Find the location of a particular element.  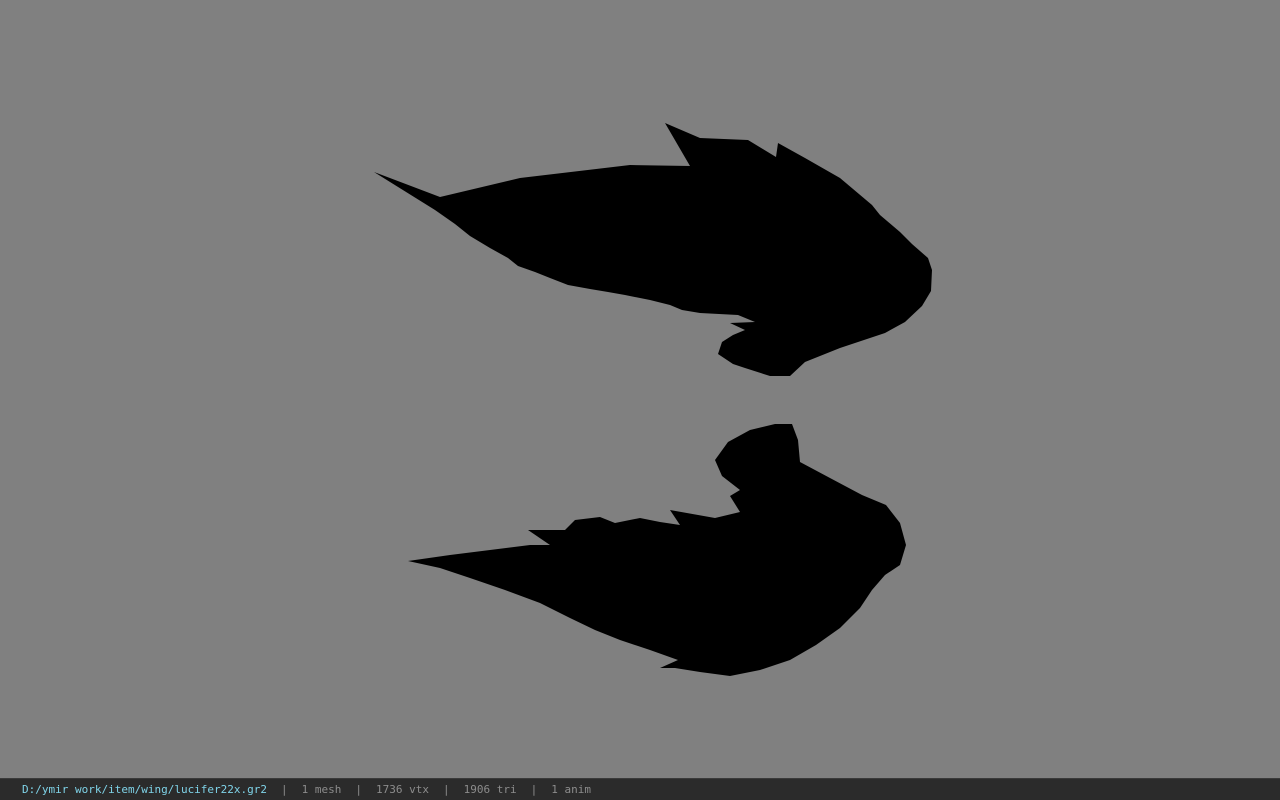

file-path-label: D:/ymir work/item/wing/lucifer22x.gr2 is located at coordinates (145, 789).